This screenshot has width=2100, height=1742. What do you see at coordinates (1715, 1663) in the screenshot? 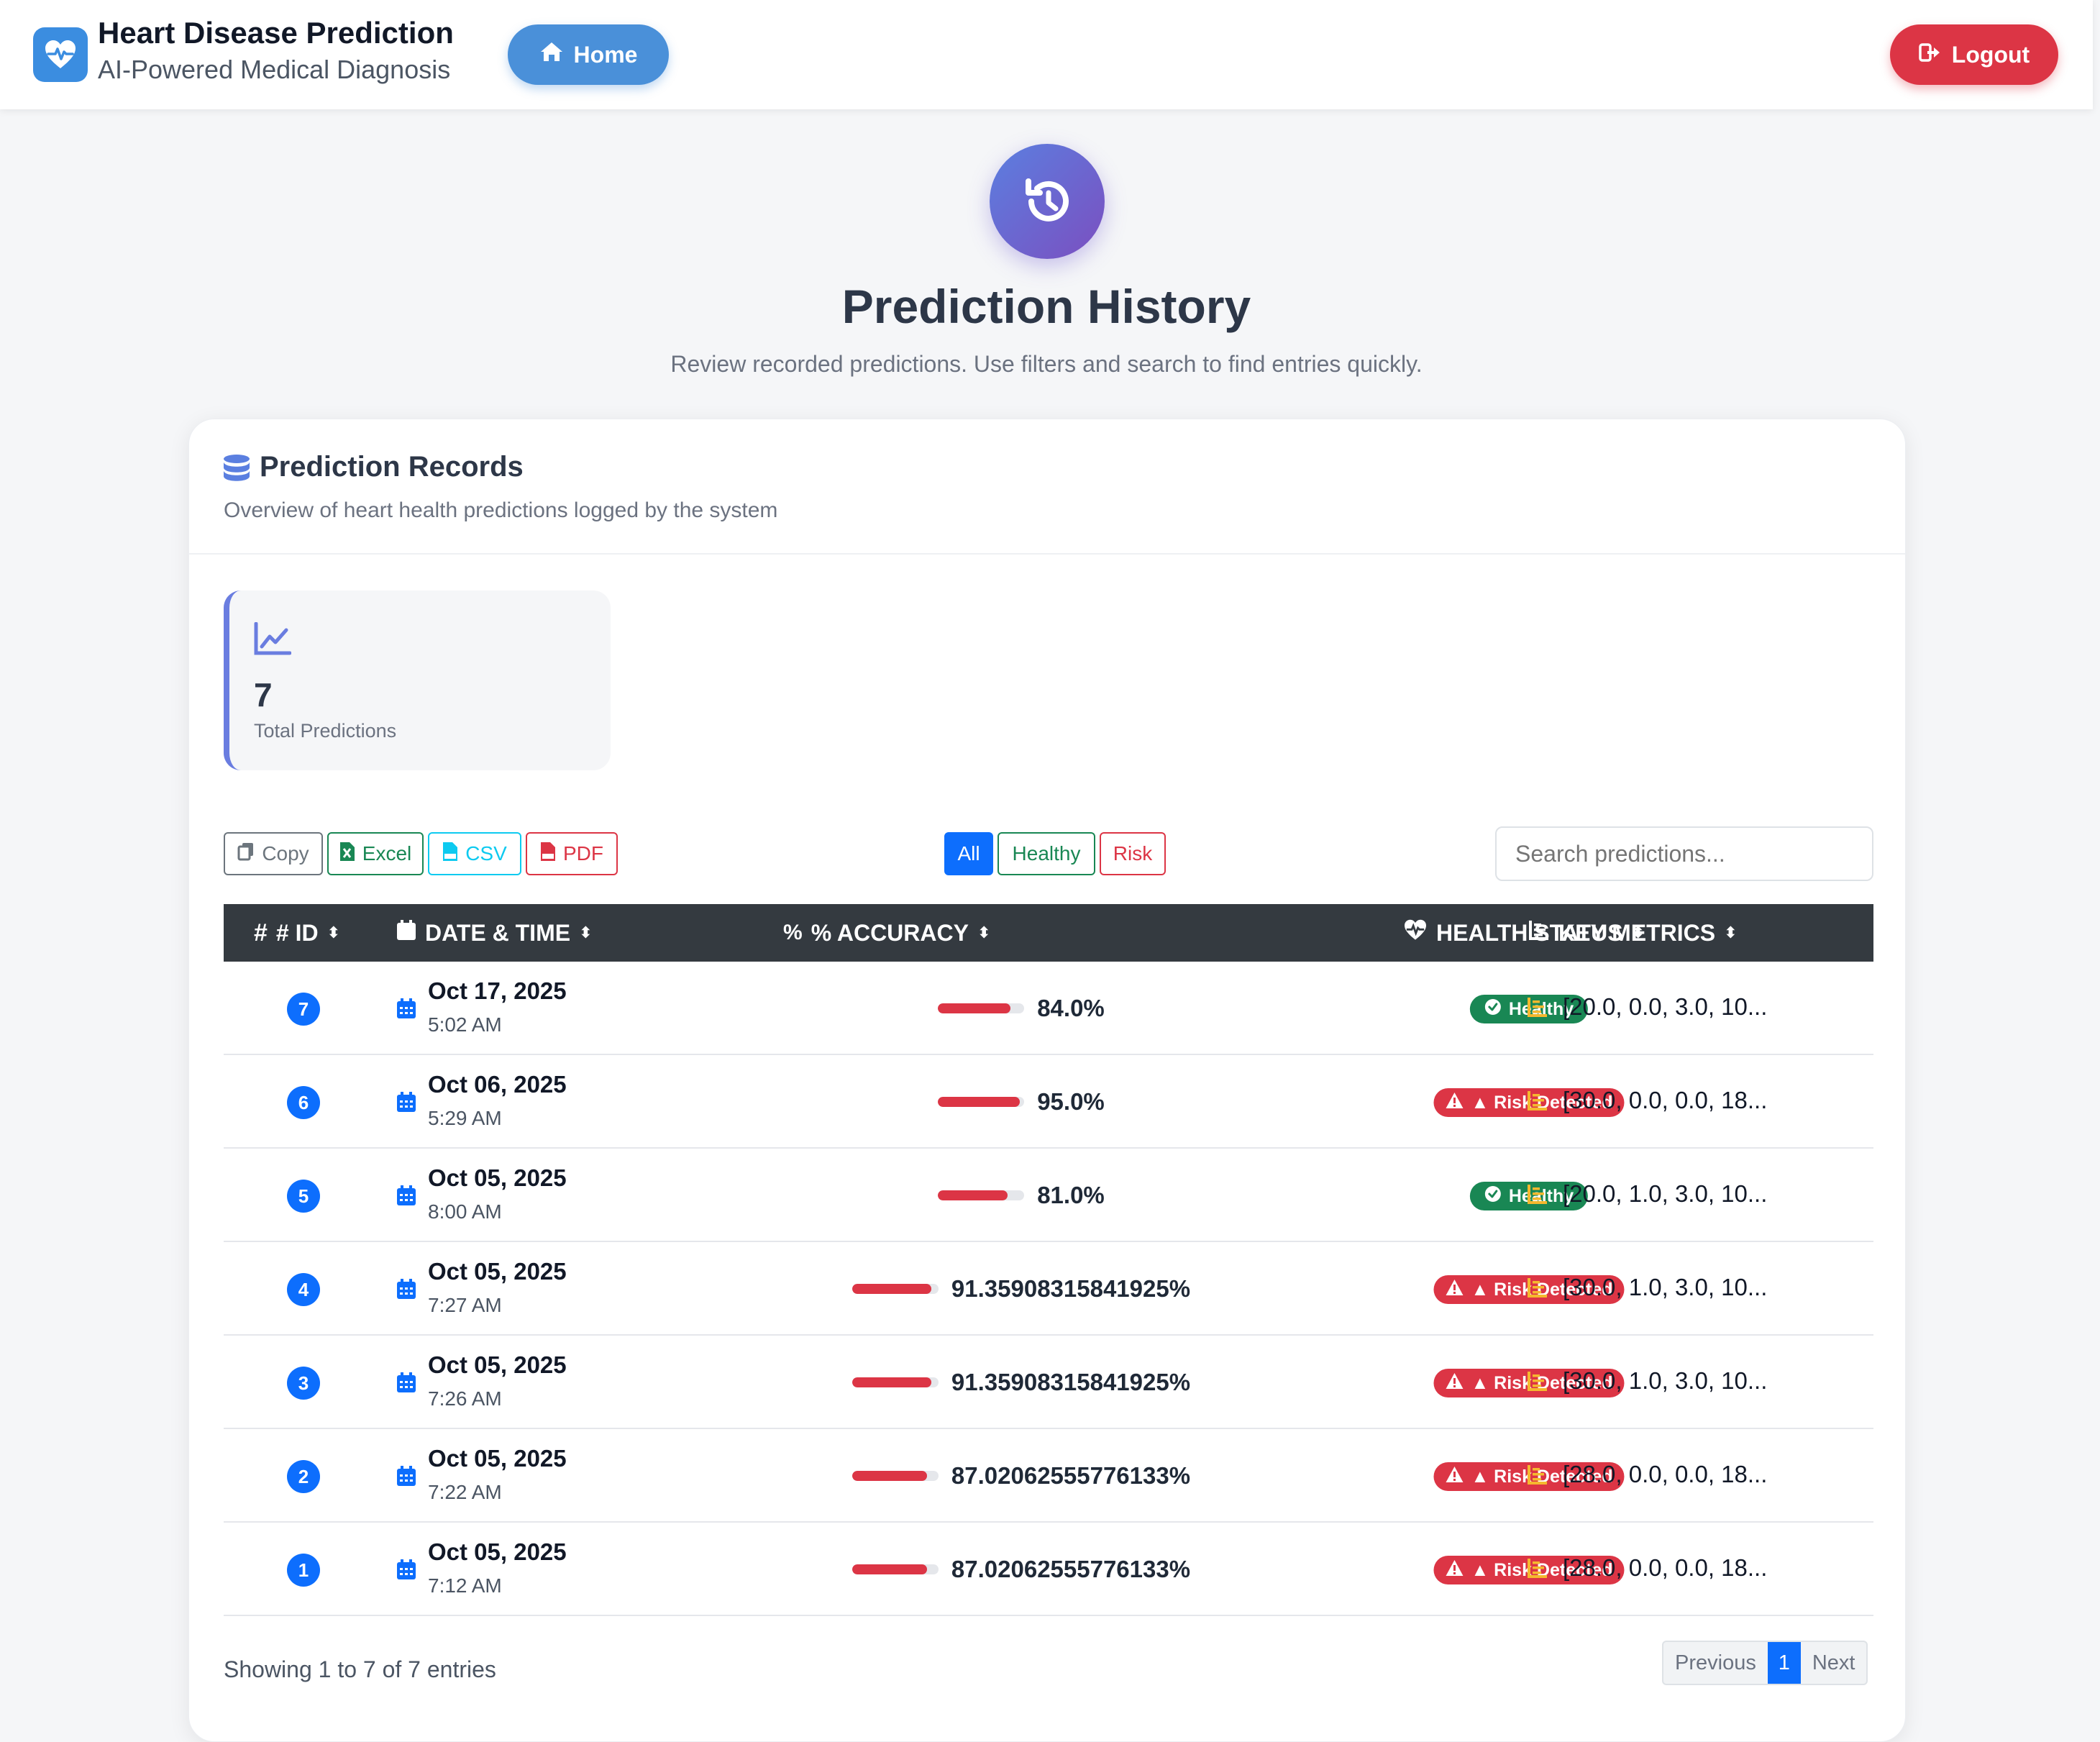
I see `previous-page-button: Previous` at bounding box center [1715, 1663].